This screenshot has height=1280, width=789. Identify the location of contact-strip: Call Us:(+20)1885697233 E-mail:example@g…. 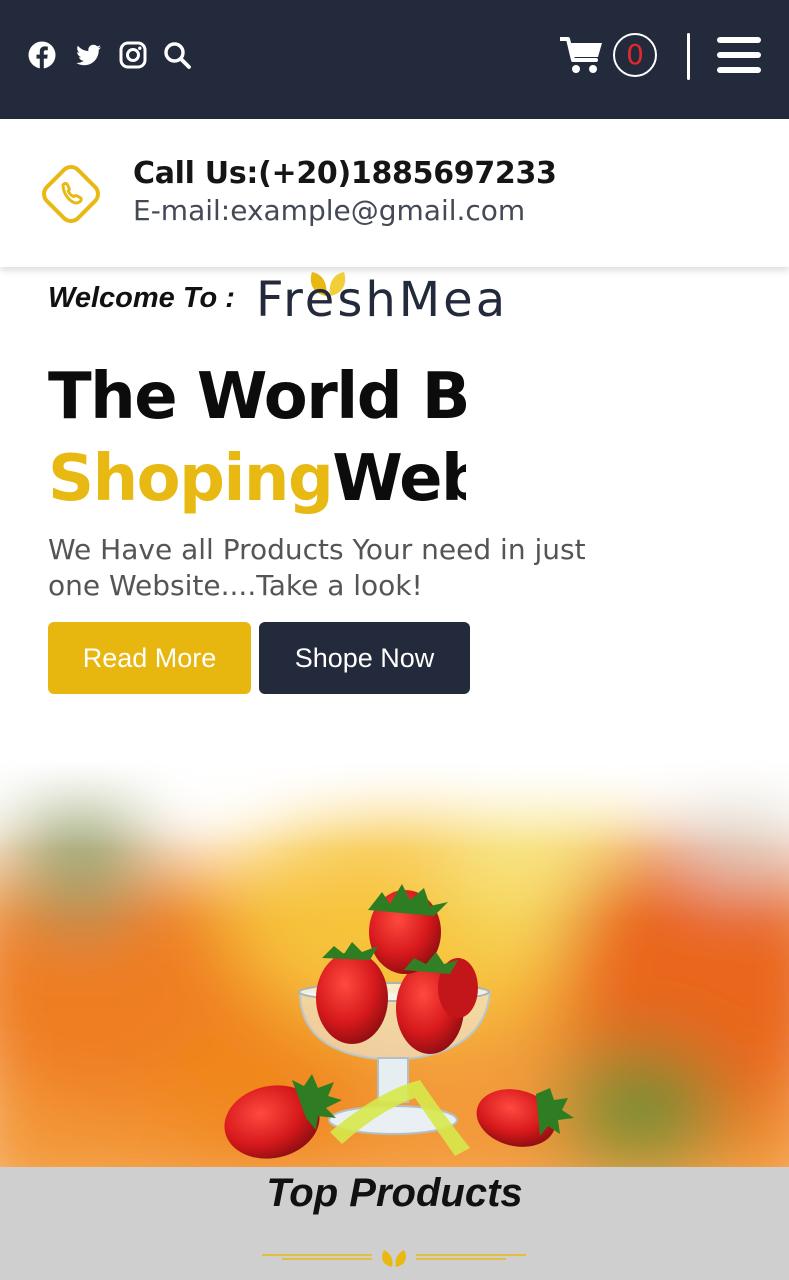
(394, 193).